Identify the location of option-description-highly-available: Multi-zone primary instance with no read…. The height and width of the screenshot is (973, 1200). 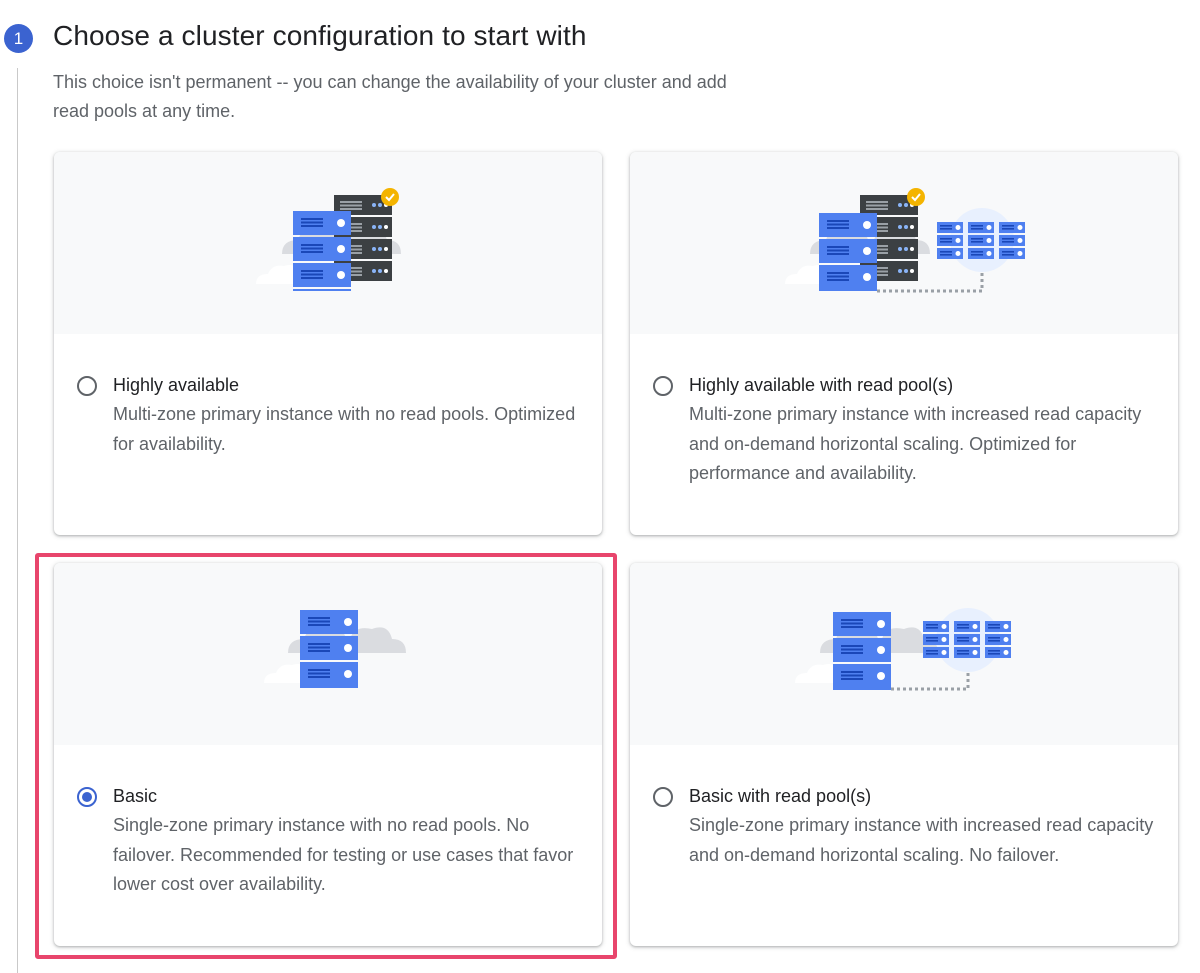
(344, 429).